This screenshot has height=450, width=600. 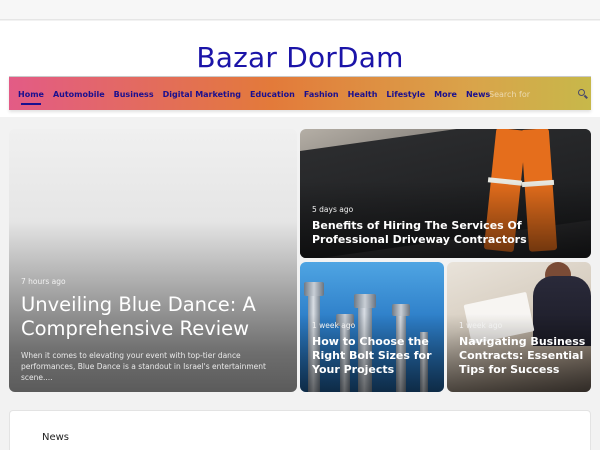 I want to click on nav-item-automobile: Automobile, so click(x=79, y=94).